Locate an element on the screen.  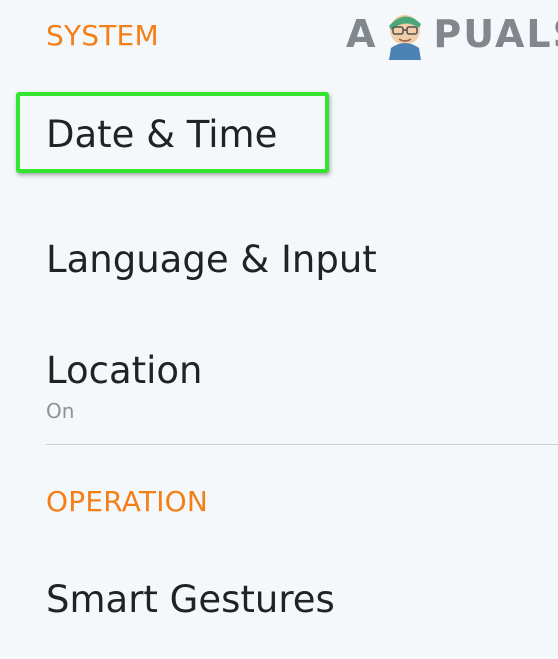
settings-item-location: Location On is located at coordinates (302, 386).